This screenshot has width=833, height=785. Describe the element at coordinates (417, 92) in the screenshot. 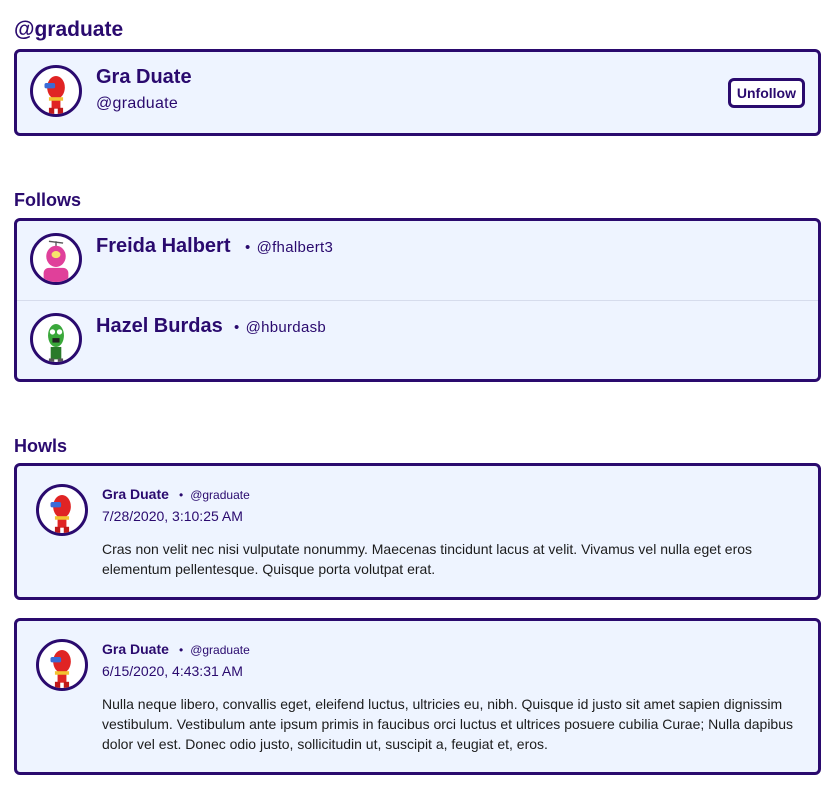

I see `profile-card: Gra Duate @graduate Unfollow` at that location.